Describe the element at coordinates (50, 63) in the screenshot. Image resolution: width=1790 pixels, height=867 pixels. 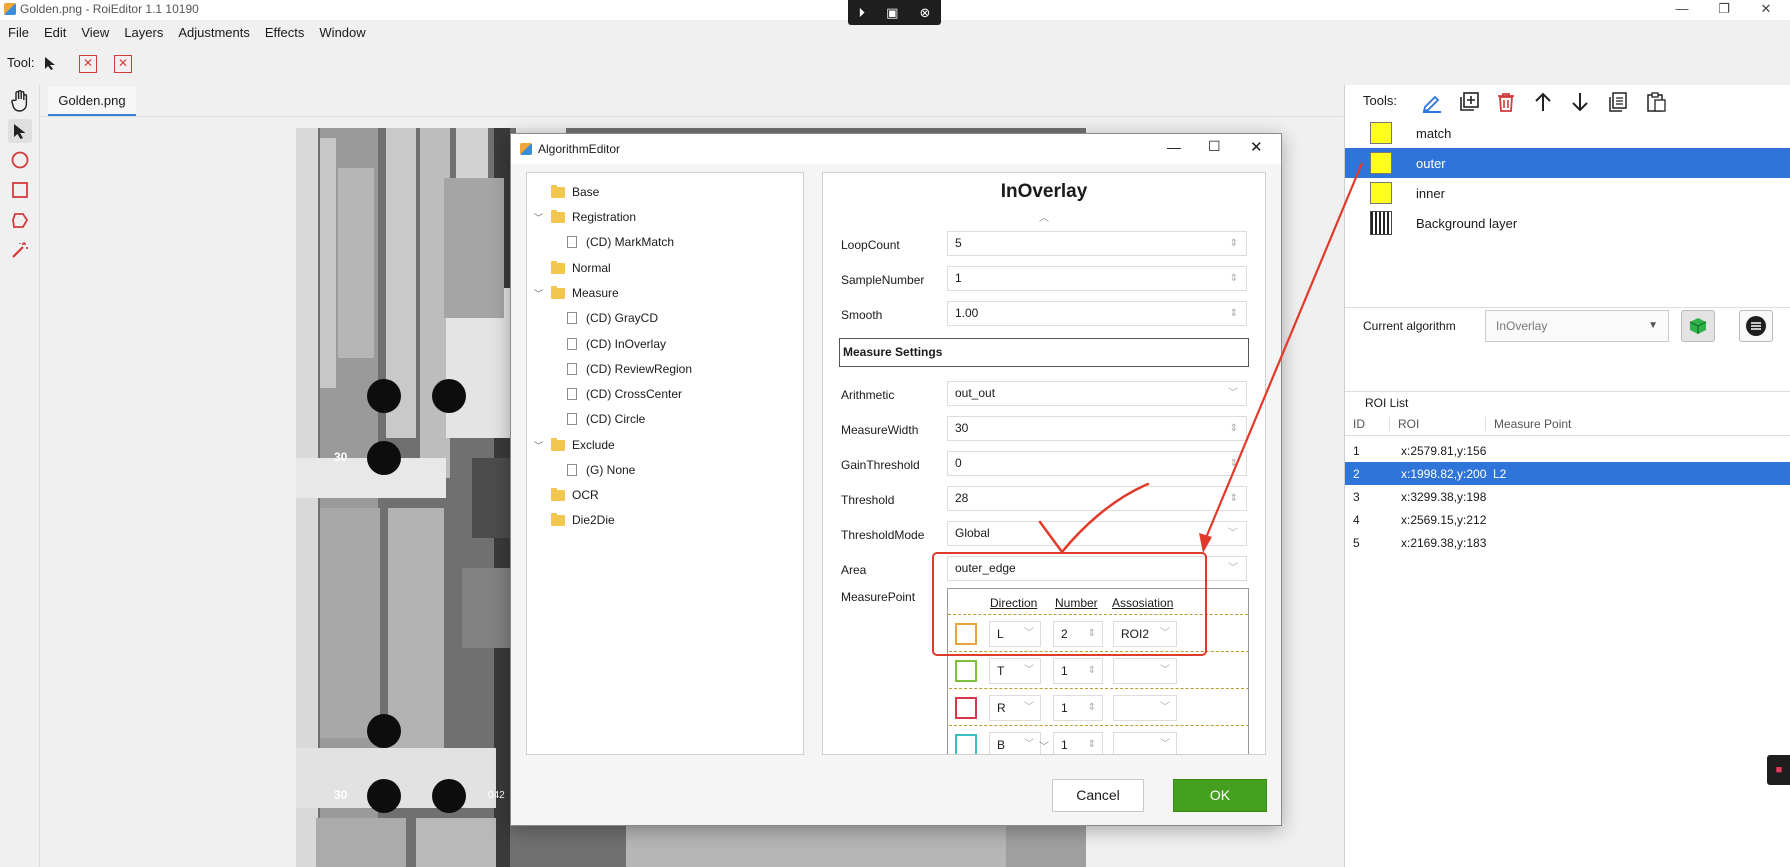
I see `pointer-icon` at that location.